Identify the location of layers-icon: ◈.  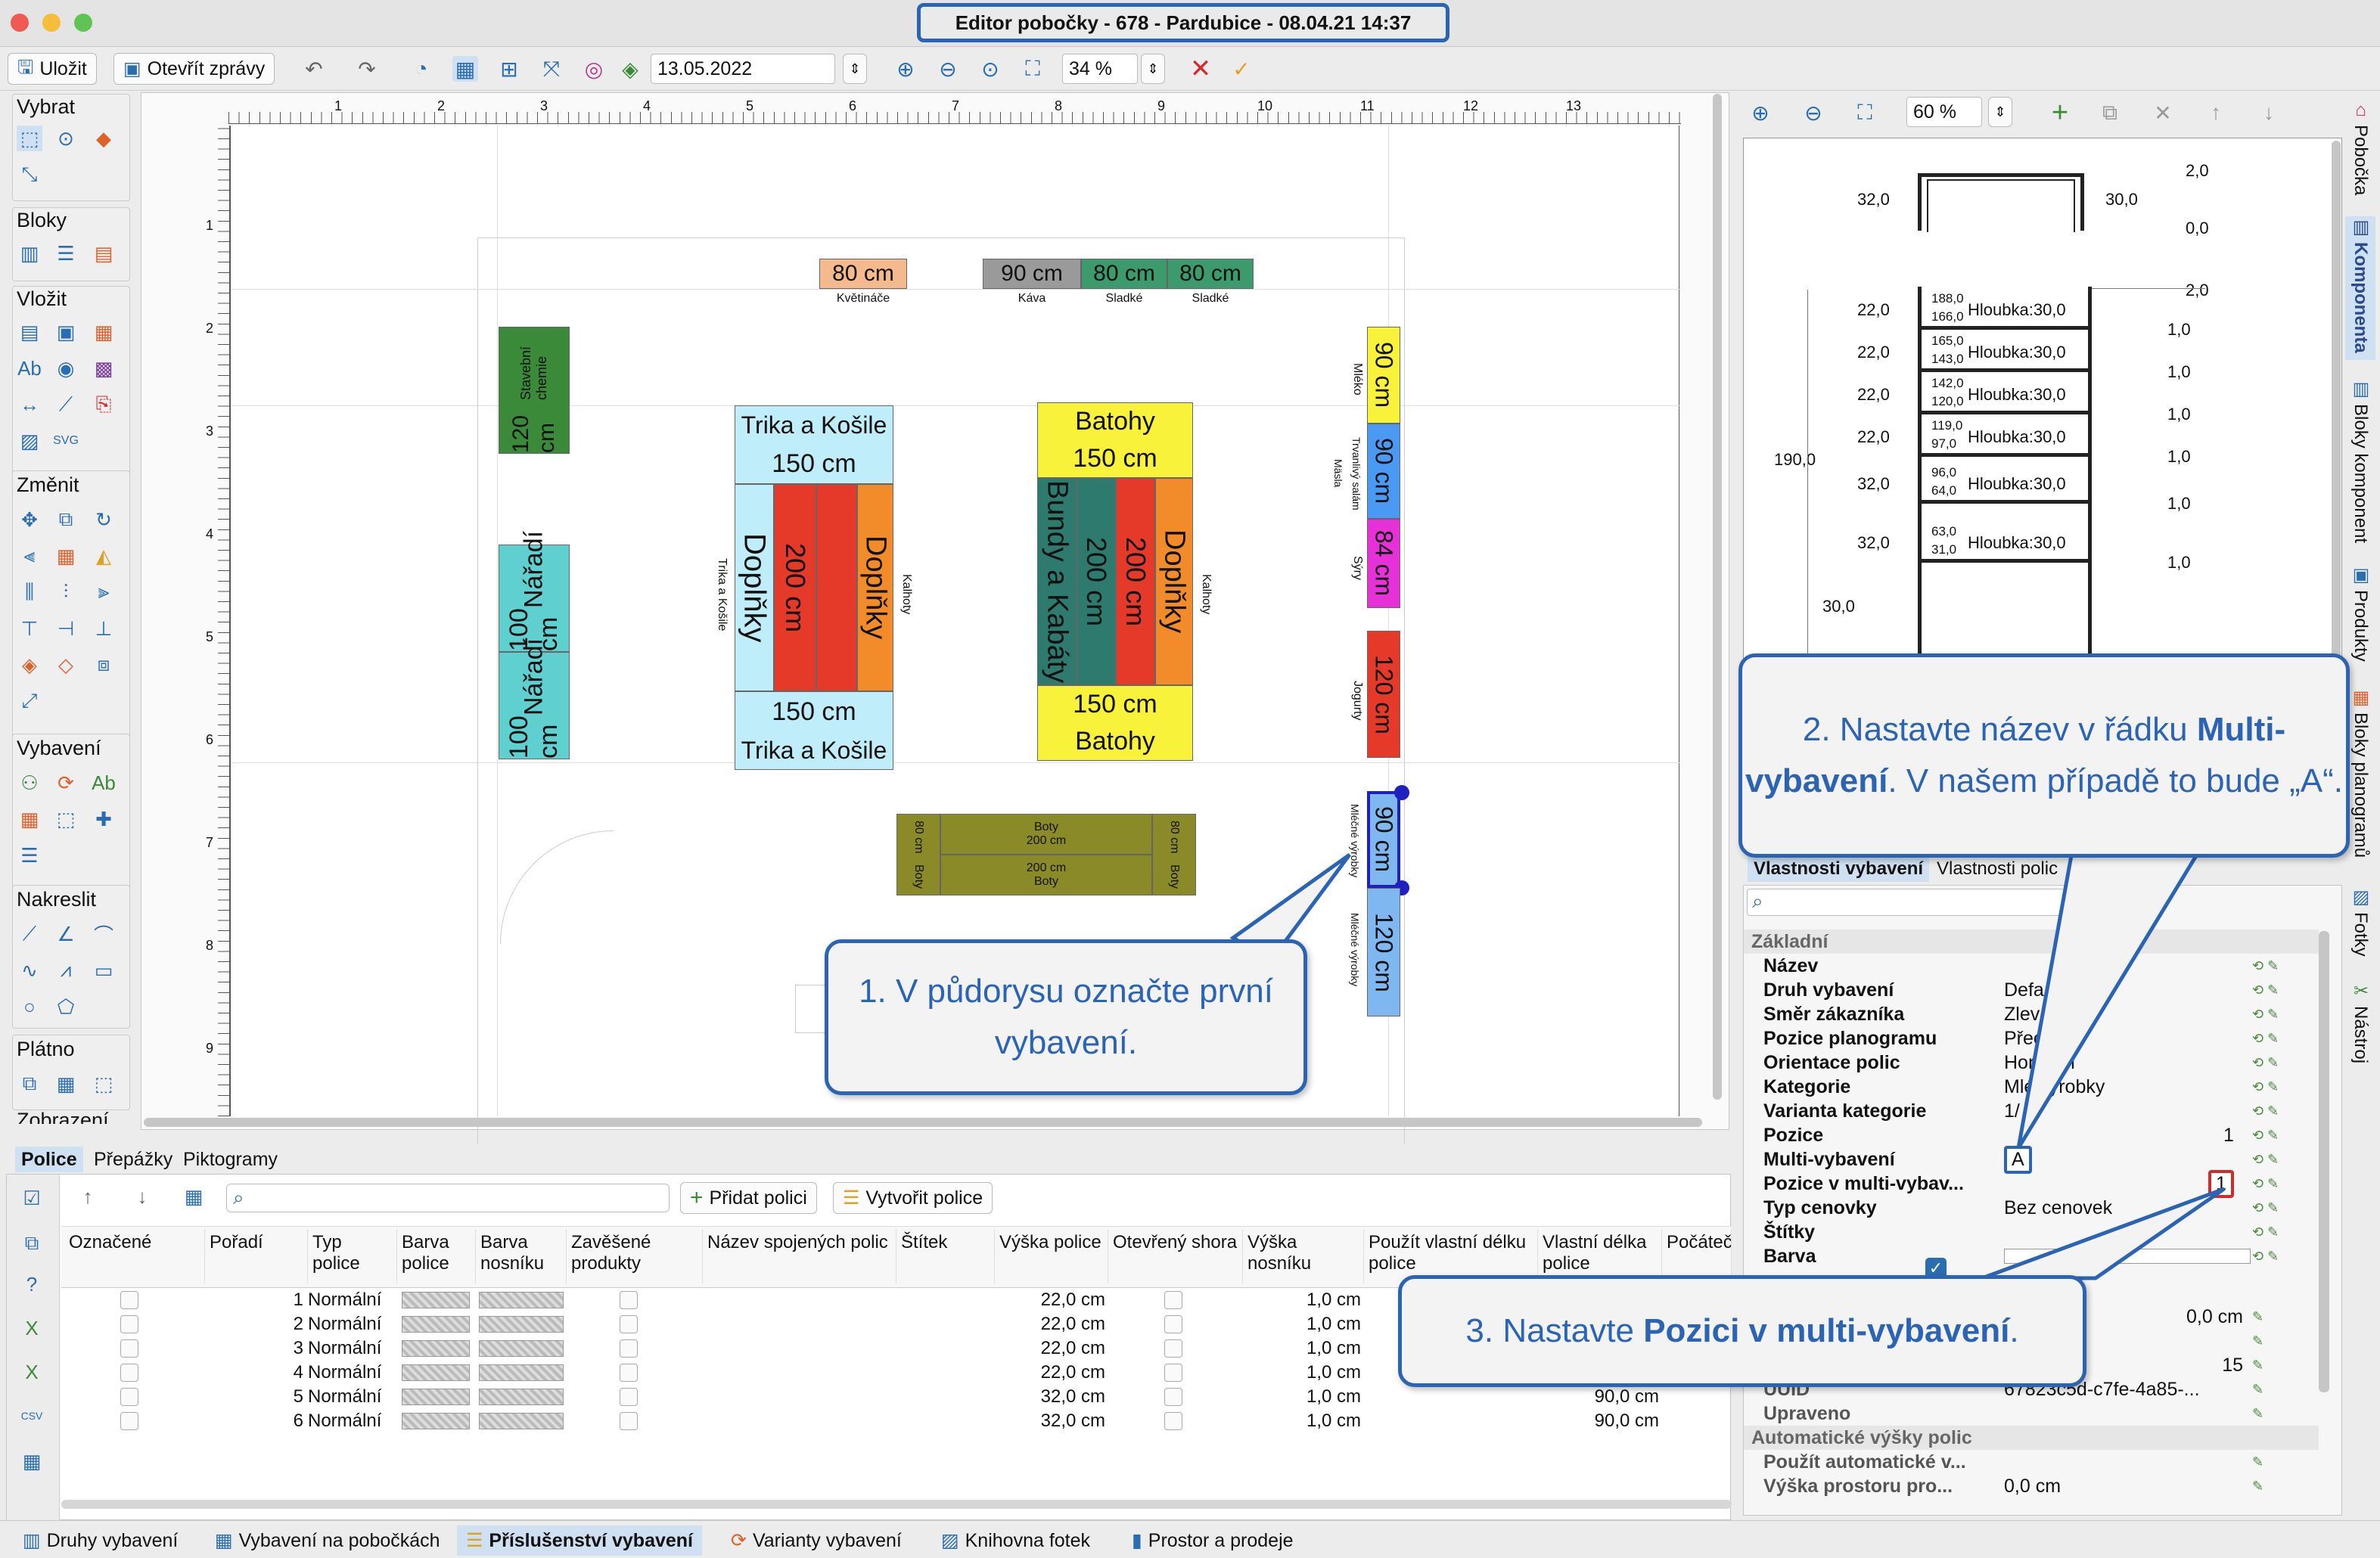
(630, 69).